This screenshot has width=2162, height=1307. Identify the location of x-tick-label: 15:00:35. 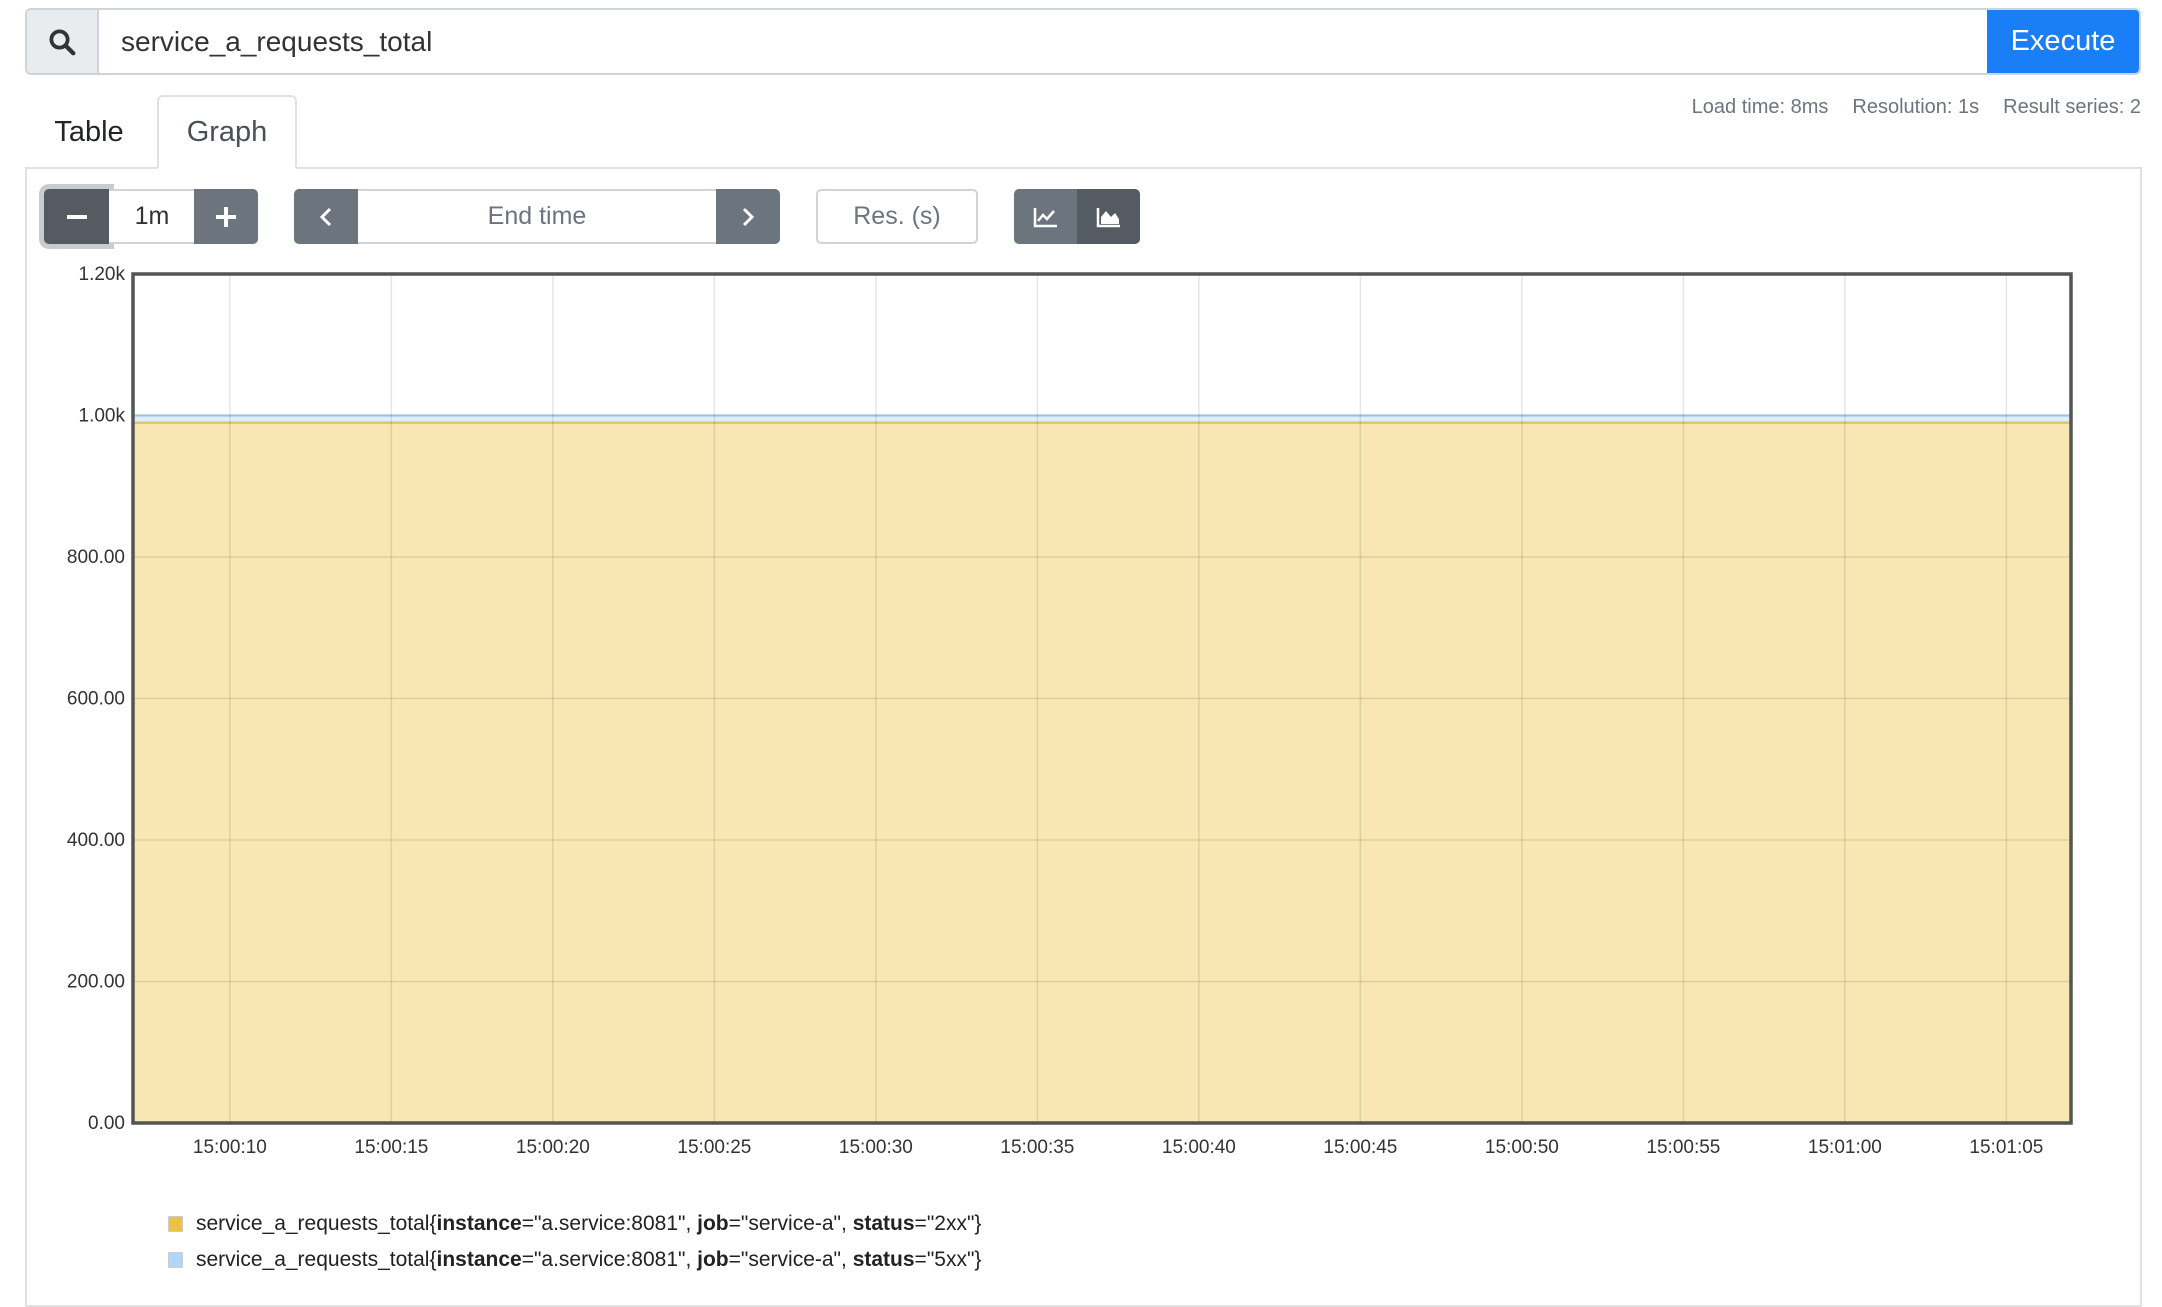
(1037, 1147).